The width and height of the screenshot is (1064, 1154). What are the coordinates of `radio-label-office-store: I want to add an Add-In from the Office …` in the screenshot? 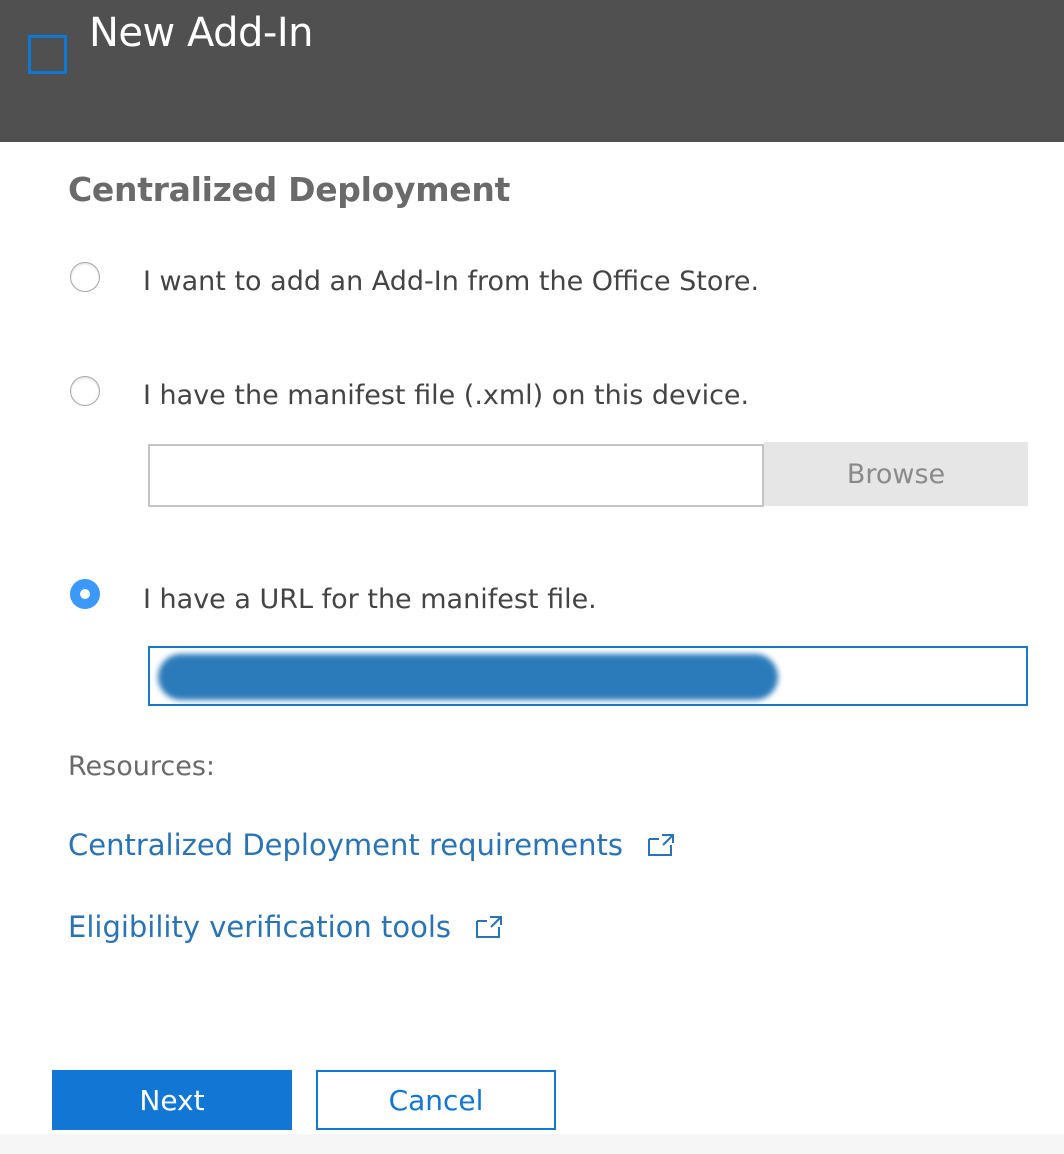 It's located at (451, 281).